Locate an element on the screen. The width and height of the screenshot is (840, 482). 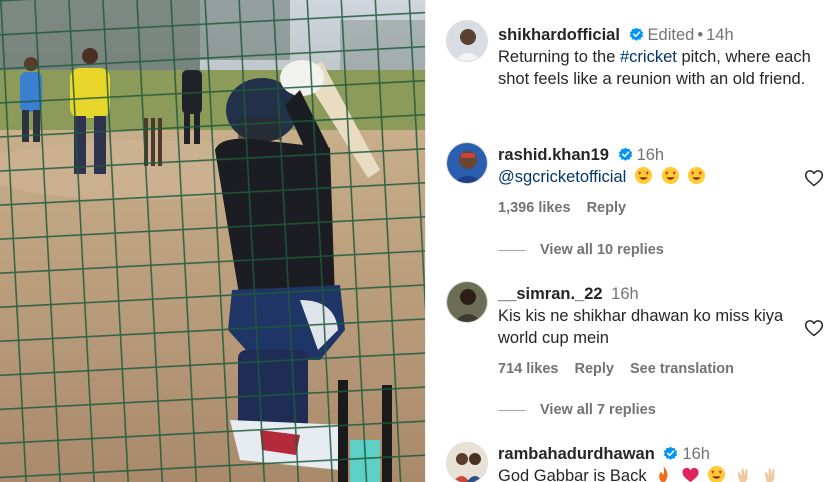
comment-username: __simran._22 is located at coordinates (550, 294).